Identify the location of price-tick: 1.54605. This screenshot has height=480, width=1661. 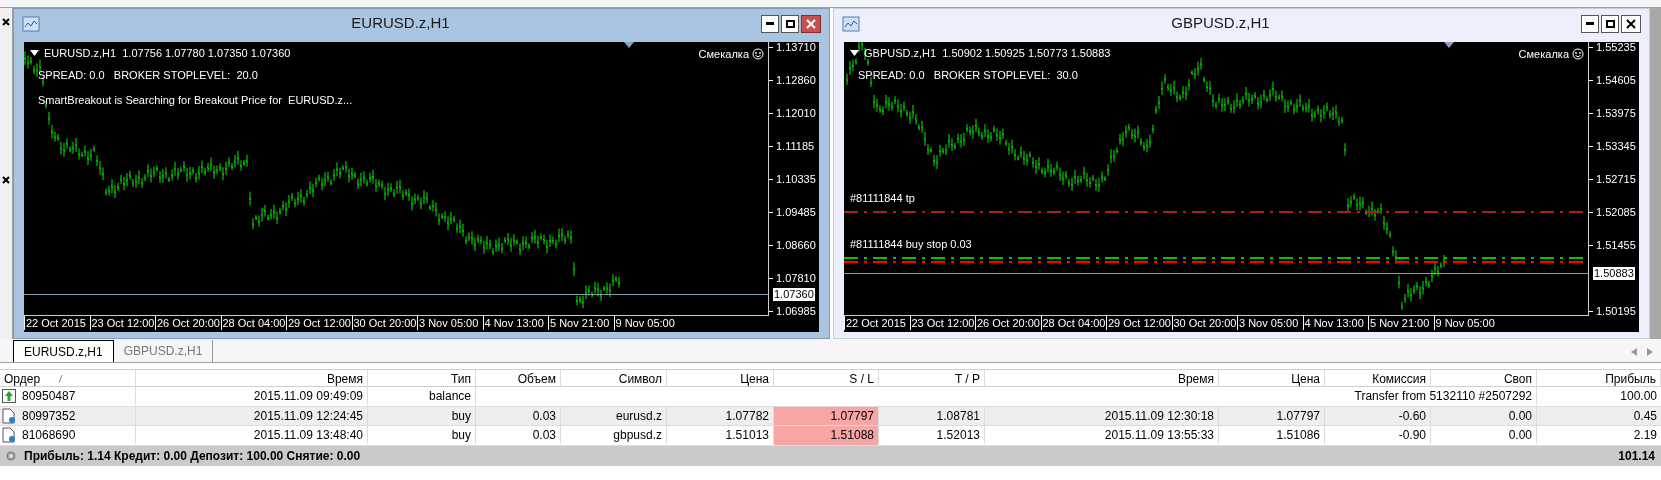
(1612, 80).